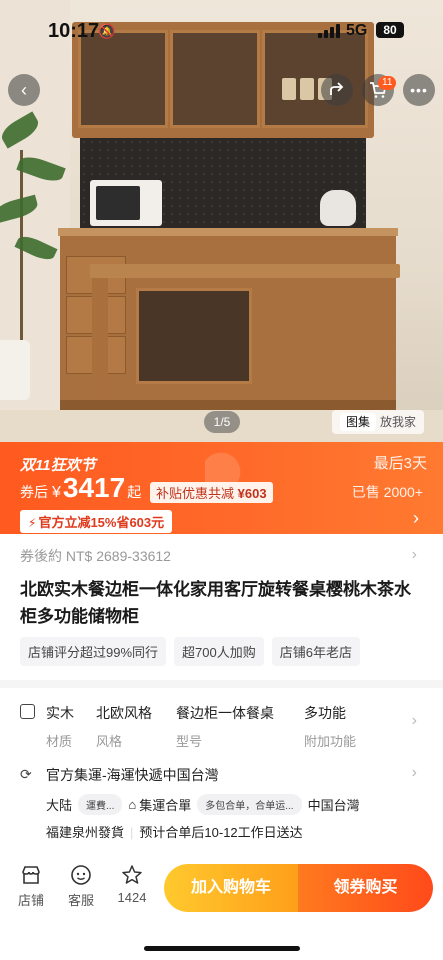 This screenshot has height=960, width=443. I want to click on price-value: 3417, so click(94, 487).